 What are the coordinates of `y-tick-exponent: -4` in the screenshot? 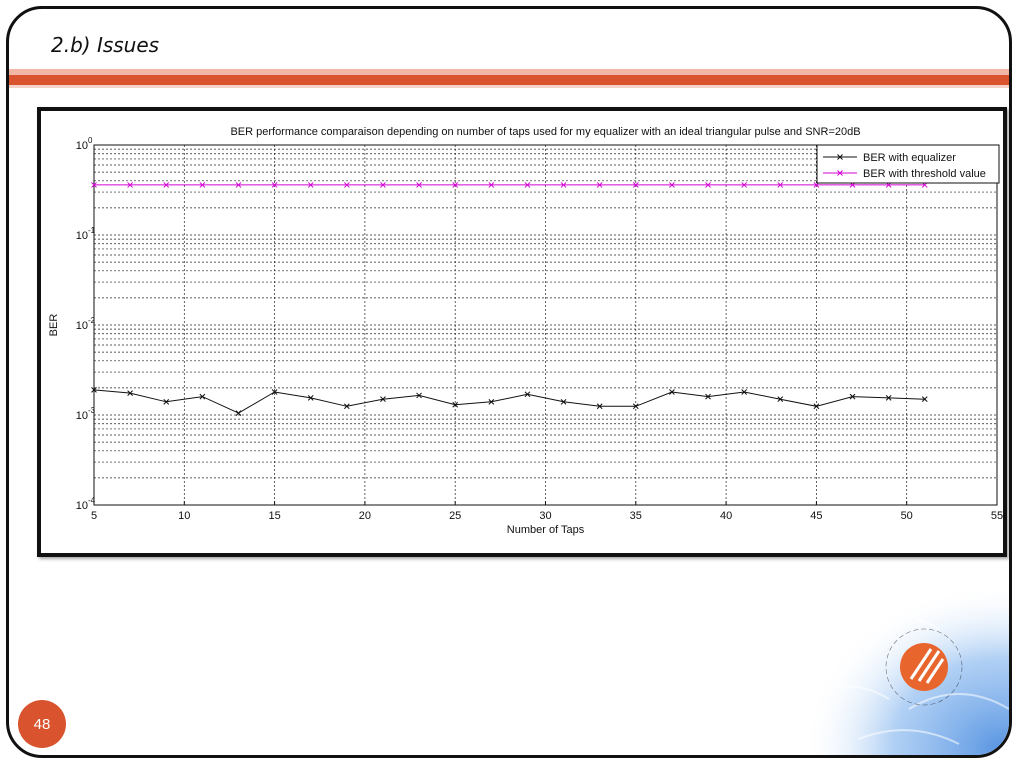 It's located at (92, 500).